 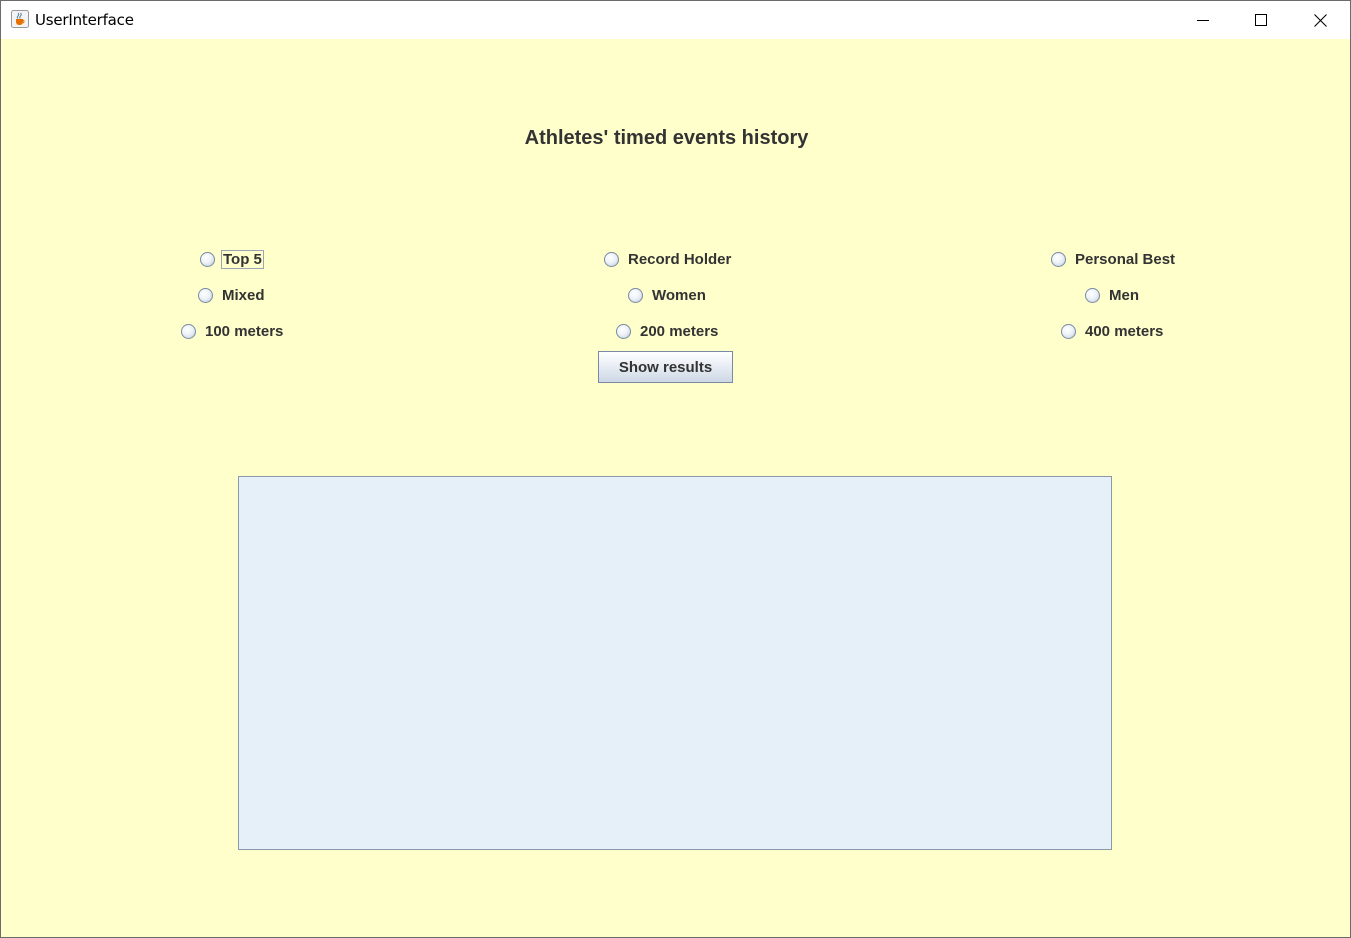 I want to click on radio-men: Men, so click(x=1112, y=295).